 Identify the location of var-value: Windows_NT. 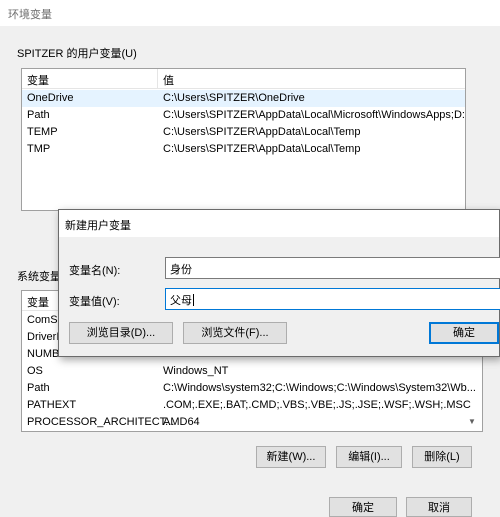
(196, 371).